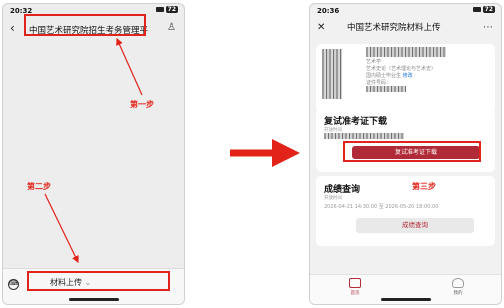  I want to click on keyboard-icon: ⌨, so click(13, 284).